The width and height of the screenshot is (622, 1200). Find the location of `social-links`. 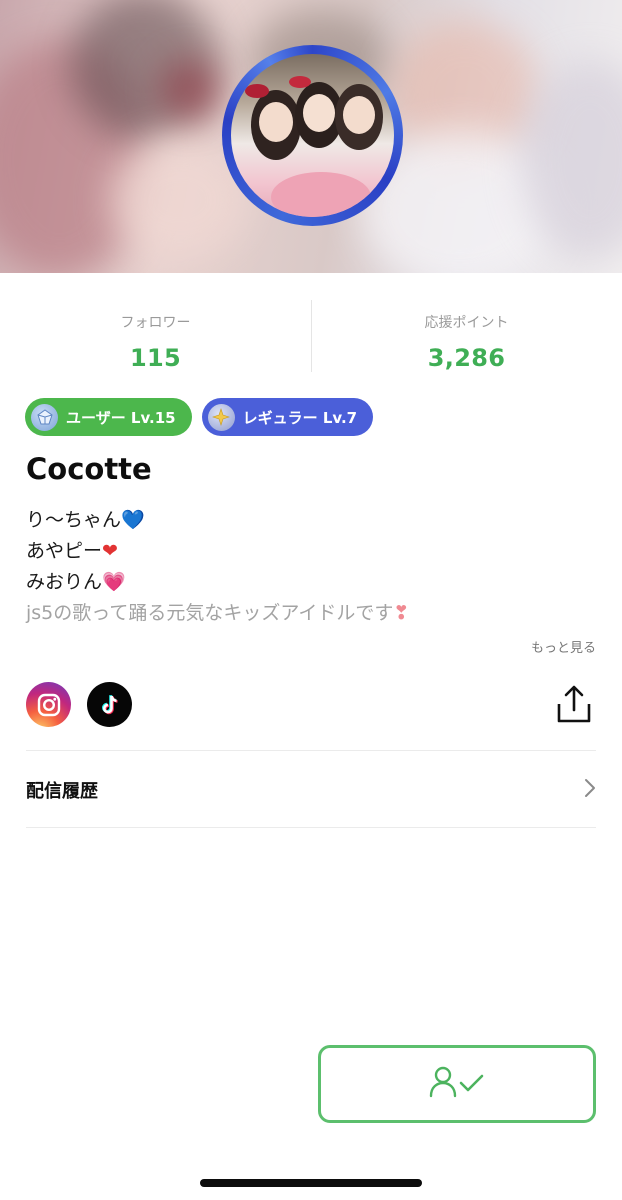

social-links is located at coordinates (79, 704).